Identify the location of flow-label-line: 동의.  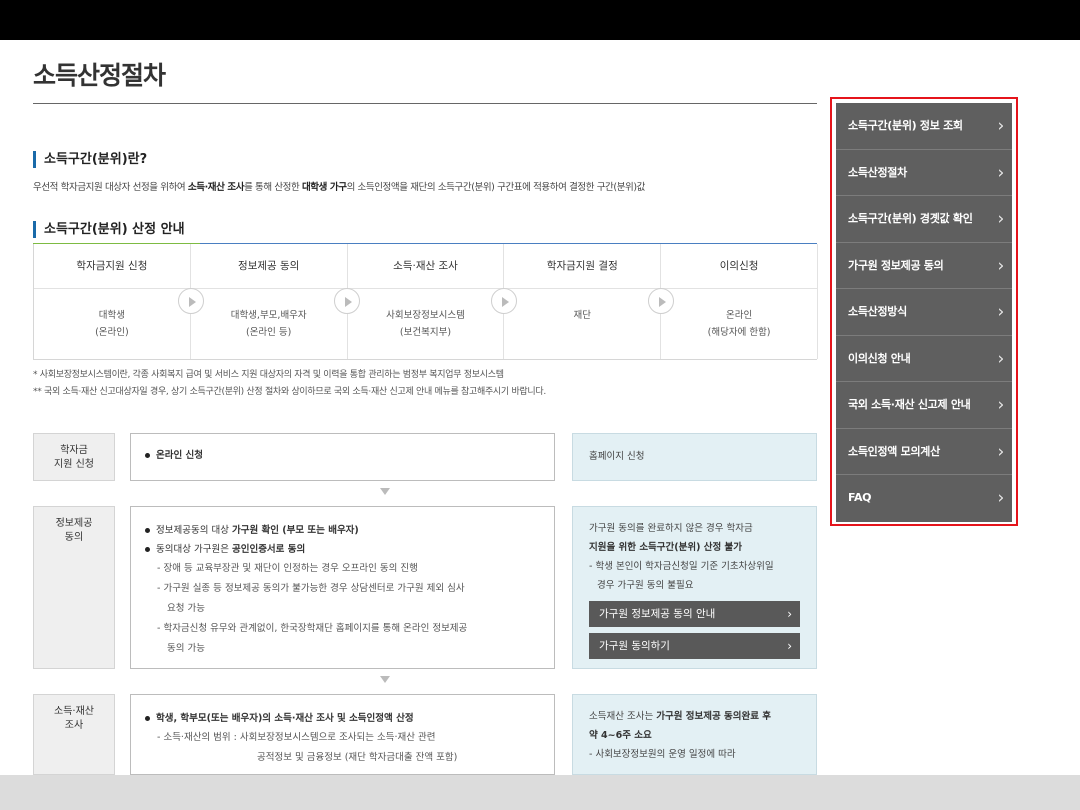
(74, 537).